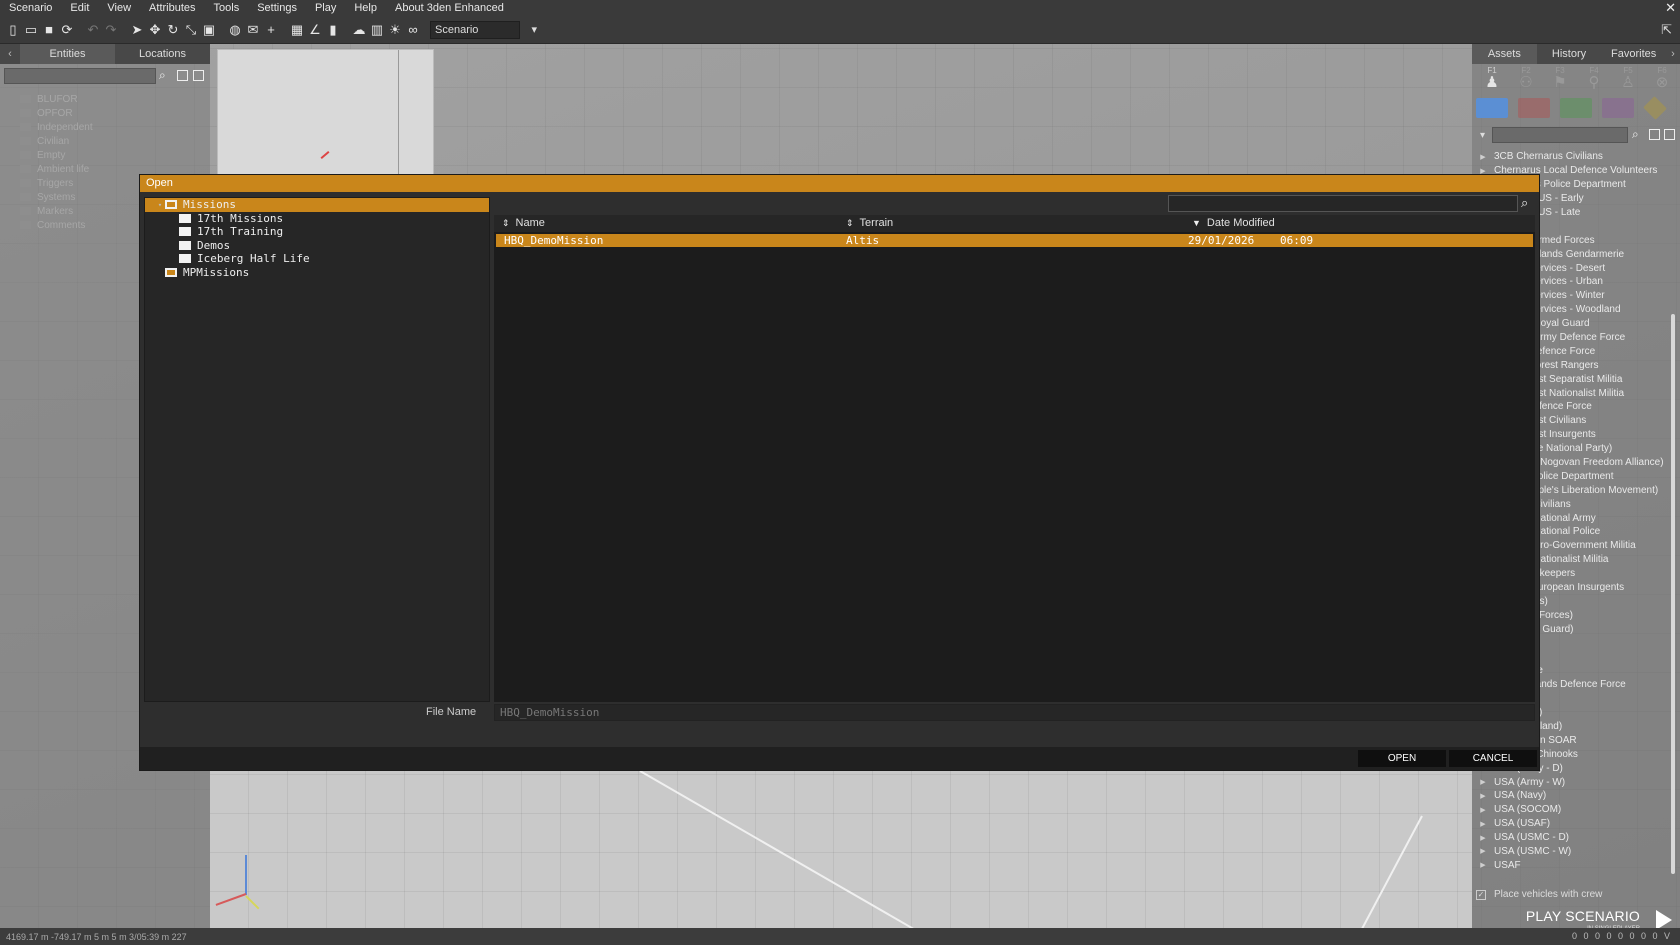  What do you see at coordinates (155, 30) in the screenshot?
I see `move-icon: ✥` at bounding box center [155, 30].